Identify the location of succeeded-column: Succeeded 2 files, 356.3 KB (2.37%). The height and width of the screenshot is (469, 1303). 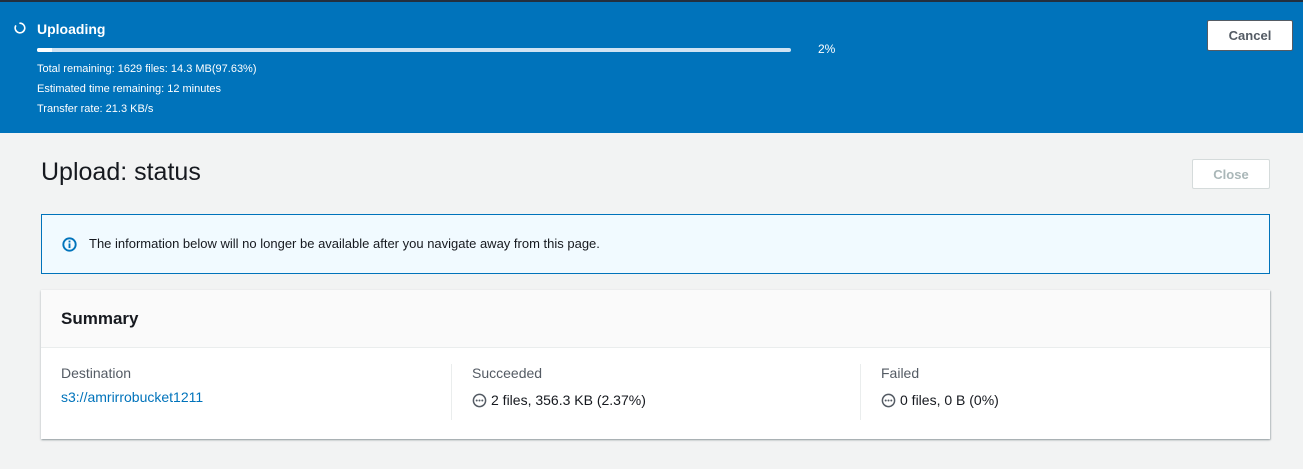
(655, 392).